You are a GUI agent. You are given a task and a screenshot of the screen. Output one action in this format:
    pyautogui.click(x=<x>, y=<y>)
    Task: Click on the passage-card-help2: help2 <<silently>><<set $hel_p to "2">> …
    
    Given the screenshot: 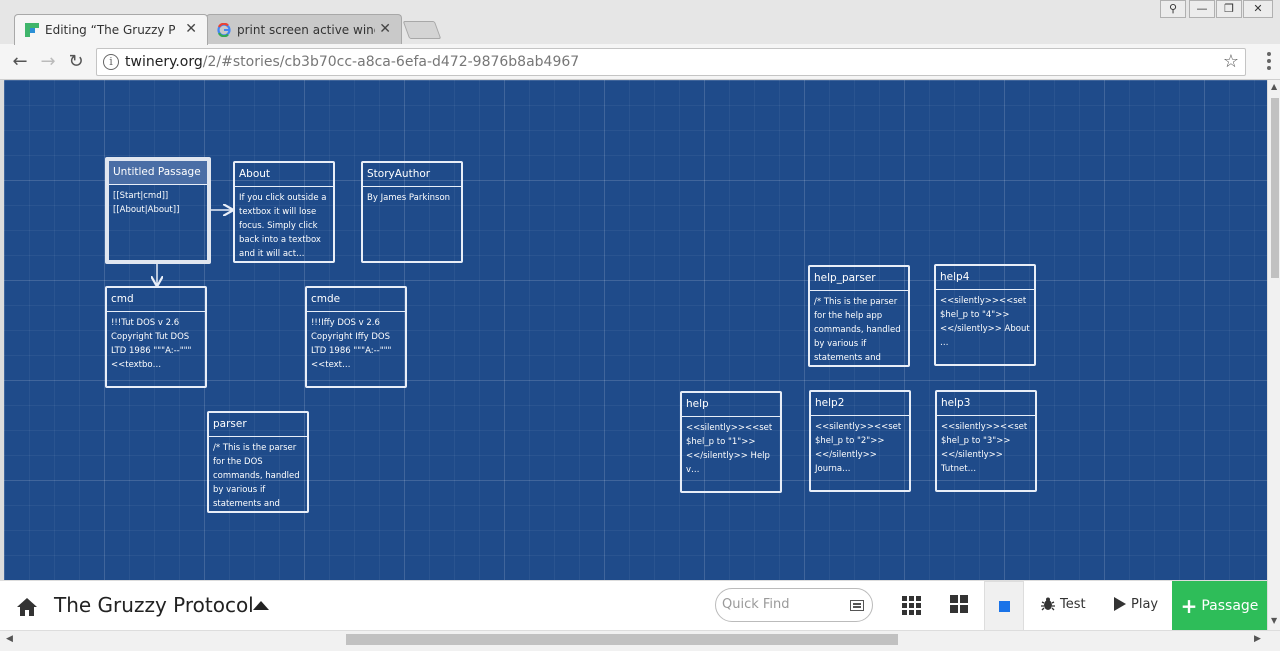 What is the action you would take?
    pyautogui.click(x=860, y=441)
    